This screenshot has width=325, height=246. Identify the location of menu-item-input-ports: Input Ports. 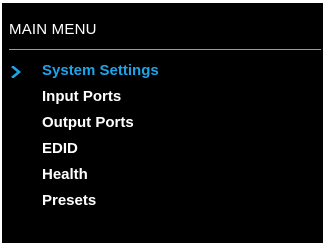
(162, 97).